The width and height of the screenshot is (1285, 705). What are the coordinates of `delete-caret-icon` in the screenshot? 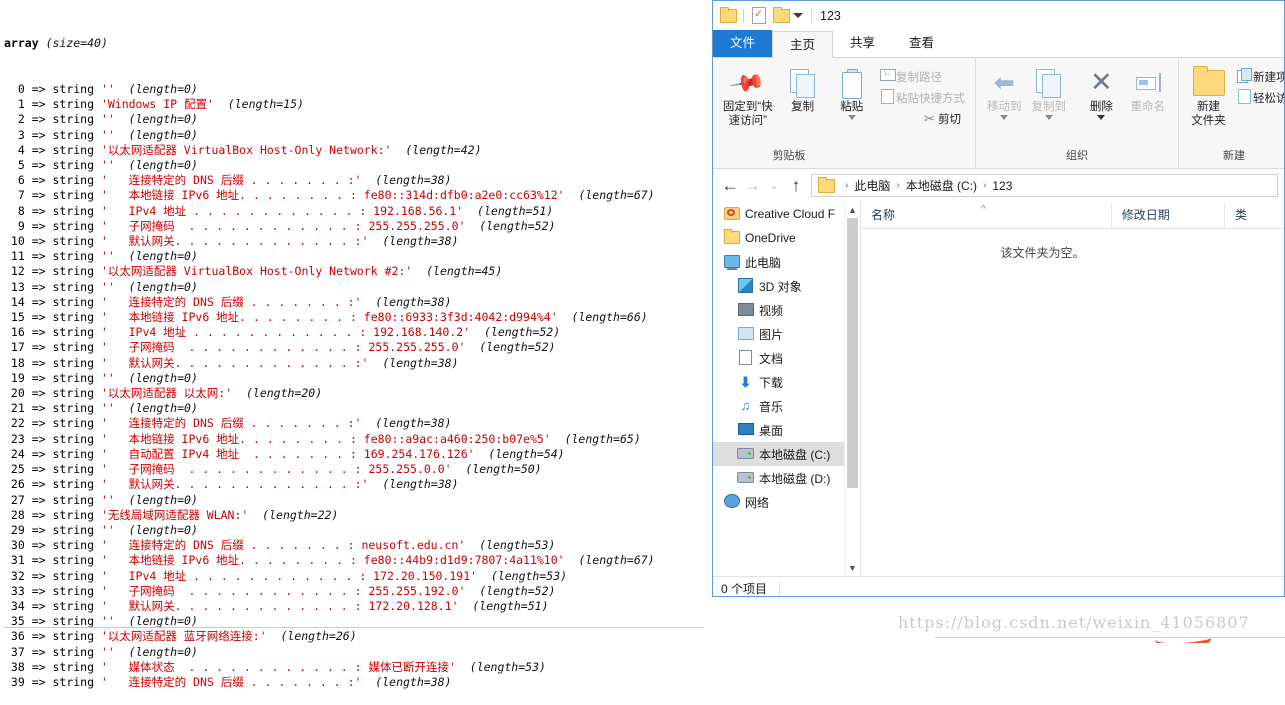 It's located at (1101, 117).